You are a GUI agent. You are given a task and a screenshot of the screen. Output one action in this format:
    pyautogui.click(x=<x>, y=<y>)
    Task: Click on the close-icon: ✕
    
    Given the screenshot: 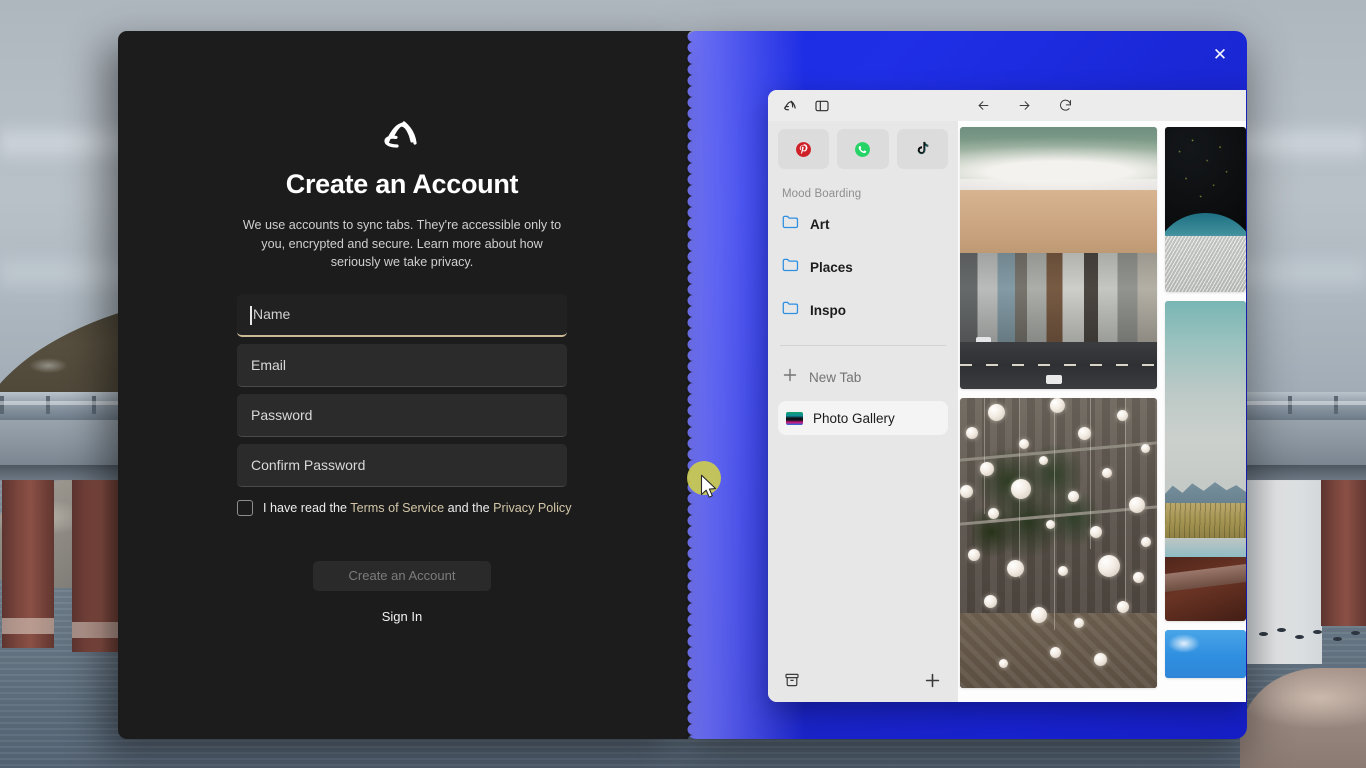 What is the action you would take?
    pyautogui.click(x=1220, y=54)
    